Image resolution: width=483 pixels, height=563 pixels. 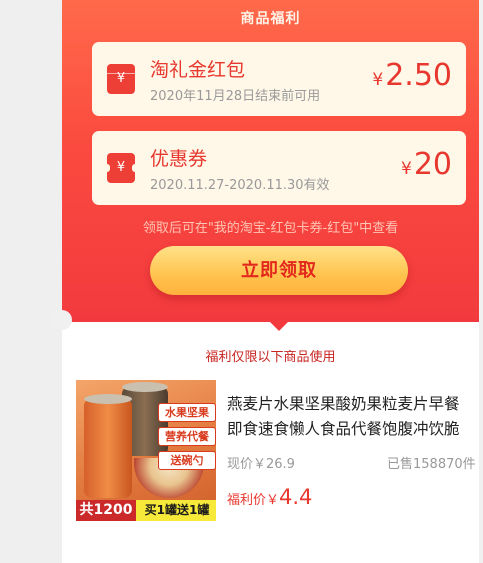 I want to click on left-strip, so click(x=31, y=281).